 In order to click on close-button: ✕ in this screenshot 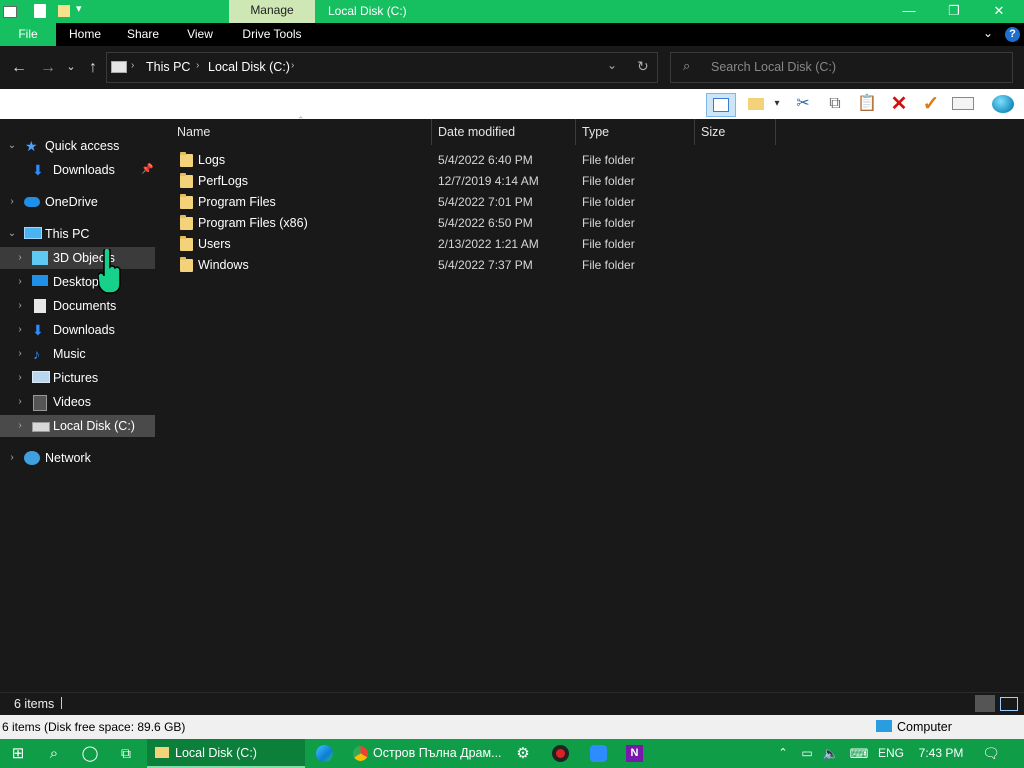, I will do `click(999, 11)`.